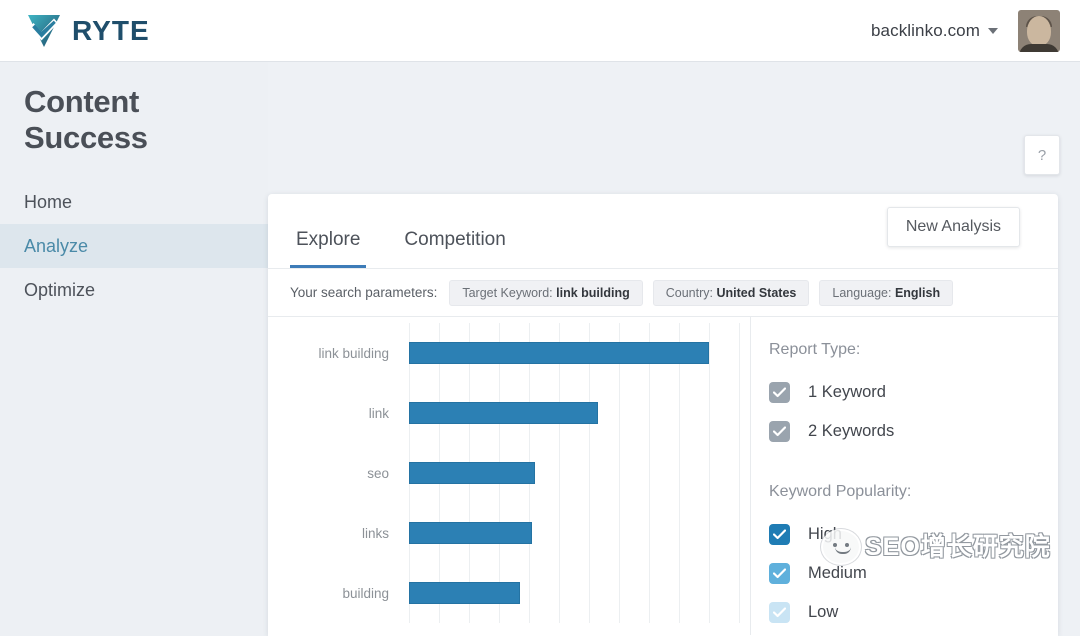 Image resolution: width=1080 pixels, height=636 pixels. What do you see at coordinates (111, 30) in the screenshot?
I see `ryte-logo-text: RYTE` at bounding box center [111, 30].